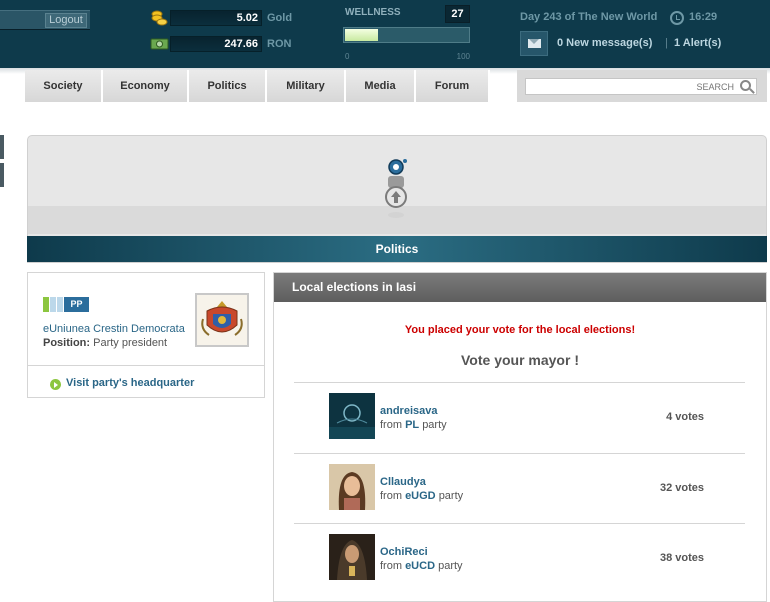 The image size is (770, 602). What do you see at coordinates (685, 417) in the screenshot?
I see `candidate-votes: 4 votes` at bounding box center [685, 417].